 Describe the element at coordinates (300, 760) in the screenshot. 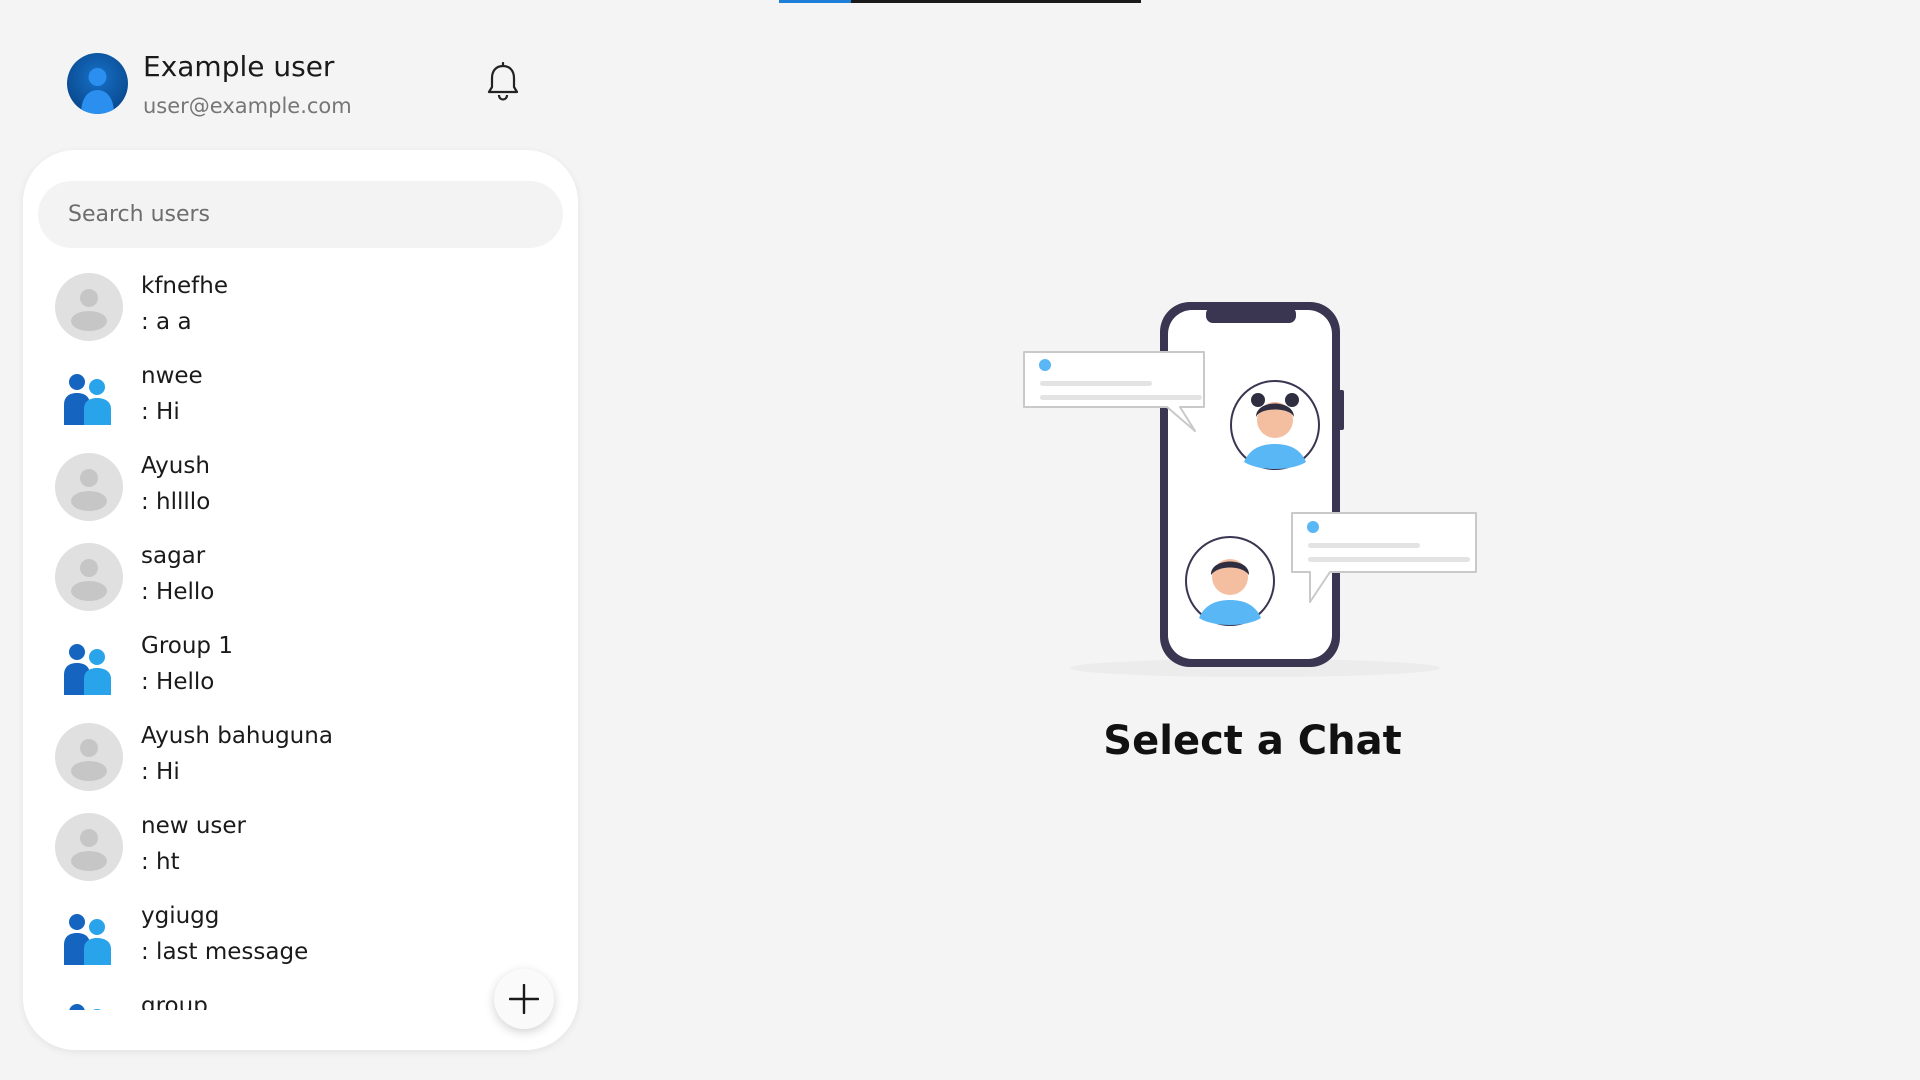

I see `chat-list-item: Ayush bahuguna : Hi` at that location.